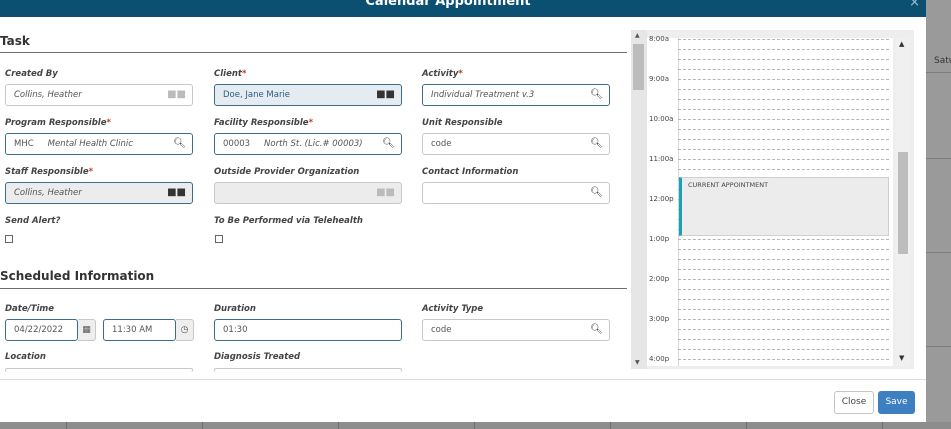  Describe the element at coordinates (308, 193) in the screenshot. I see `outside-provider-field: ■■` at that location.